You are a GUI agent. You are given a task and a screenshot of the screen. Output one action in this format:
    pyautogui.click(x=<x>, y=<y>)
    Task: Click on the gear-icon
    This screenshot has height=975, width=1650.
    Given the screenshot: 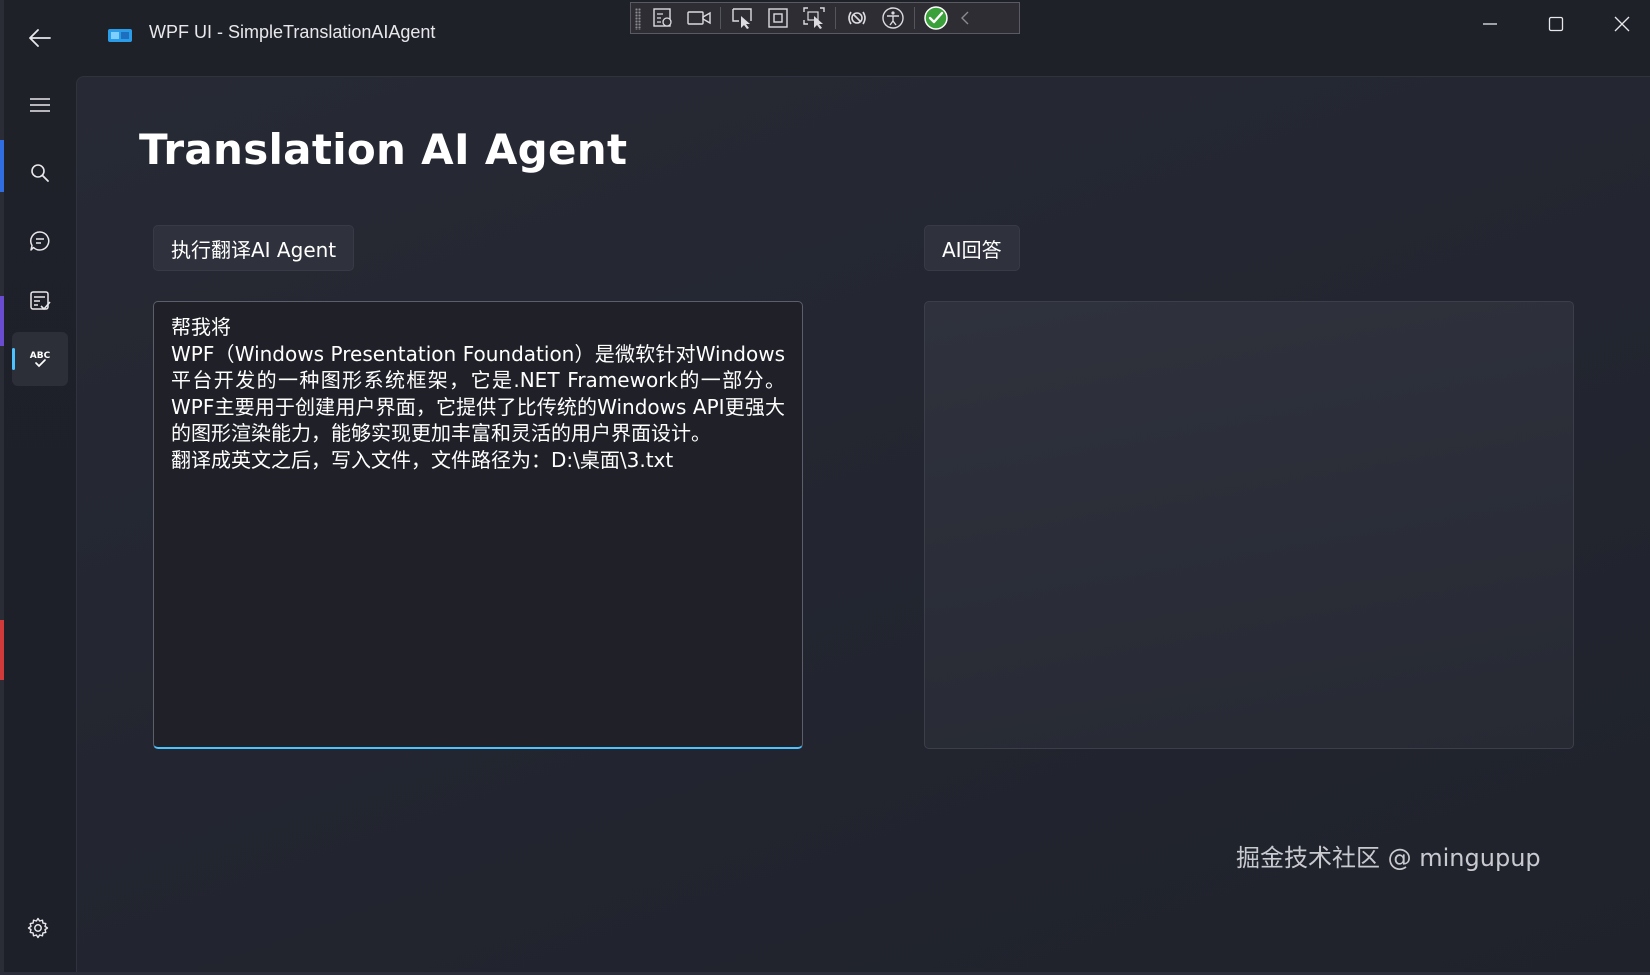 What is the action you would take?
    pyautogui.click(x=38, y=928)
    